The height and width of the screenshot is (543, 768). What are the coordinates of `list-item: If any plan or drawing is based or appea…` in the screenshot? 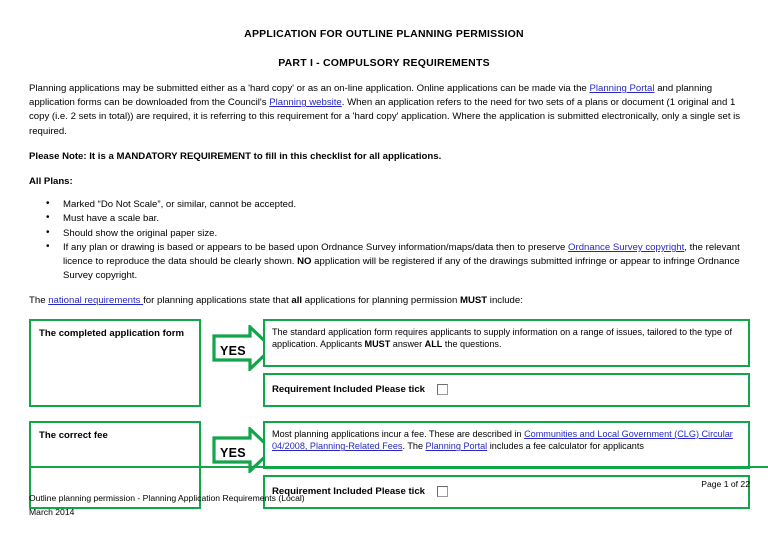 It's located at (398, 262).